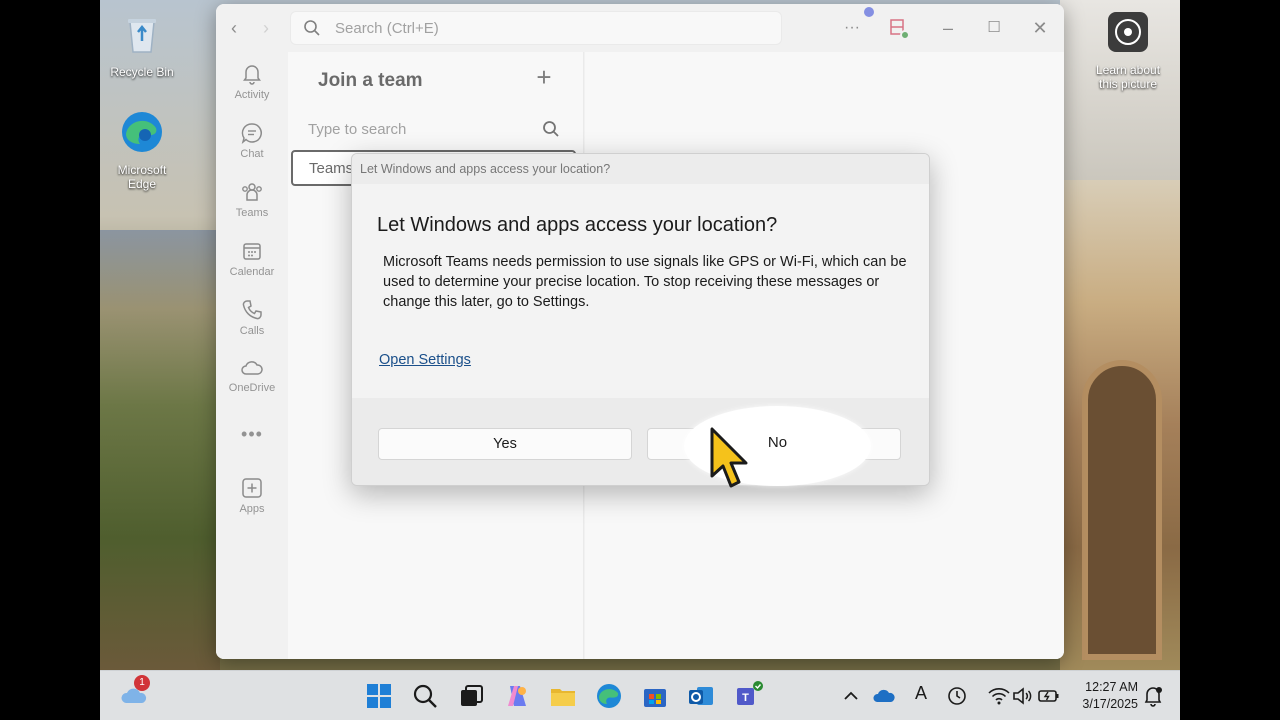  I want to click on outlook-icon, so click(701, 696).